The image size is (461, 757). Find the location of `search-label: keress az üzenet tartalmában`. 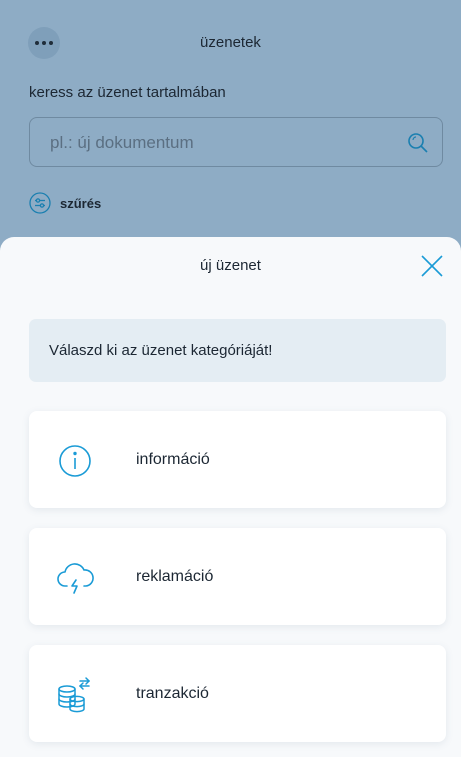

search-label: keress az üzenet tartalmában is located at coordinates (127, 92).